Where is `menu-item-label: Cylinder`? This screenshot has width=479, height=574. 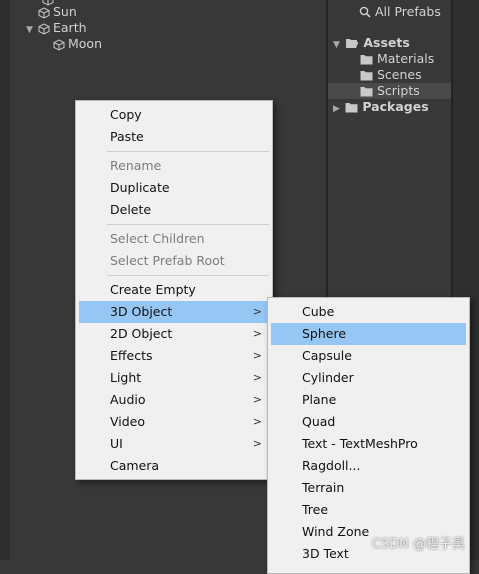
menu-item-label: Cylinder is located at coordinates (328, 377).